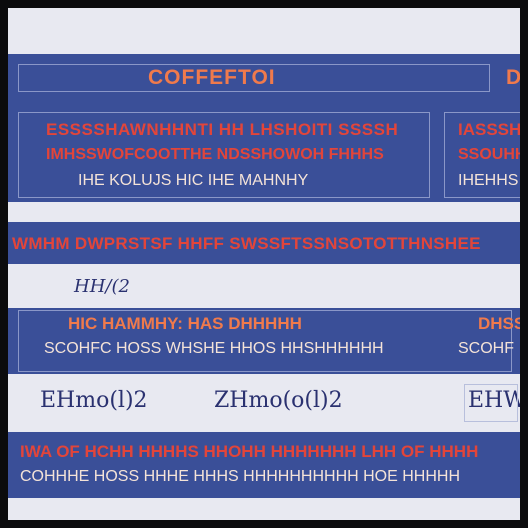 The image size is (528, 528). Describe the element at coordinates (278, 400) in the screenshot. I see `formula-2: ZHmo(o(l)2` at that location.